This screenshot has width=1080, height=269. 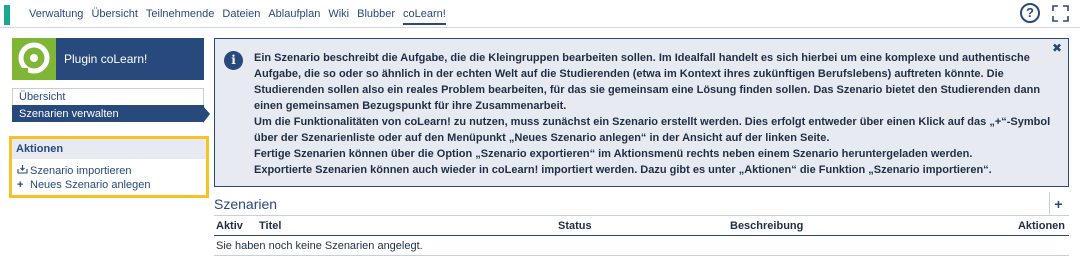 What do you see at coordinates (294, 14) in the screenshot?
I see `tab-ablaufplan: Ablaufplan` at bounding box center [294, 14].